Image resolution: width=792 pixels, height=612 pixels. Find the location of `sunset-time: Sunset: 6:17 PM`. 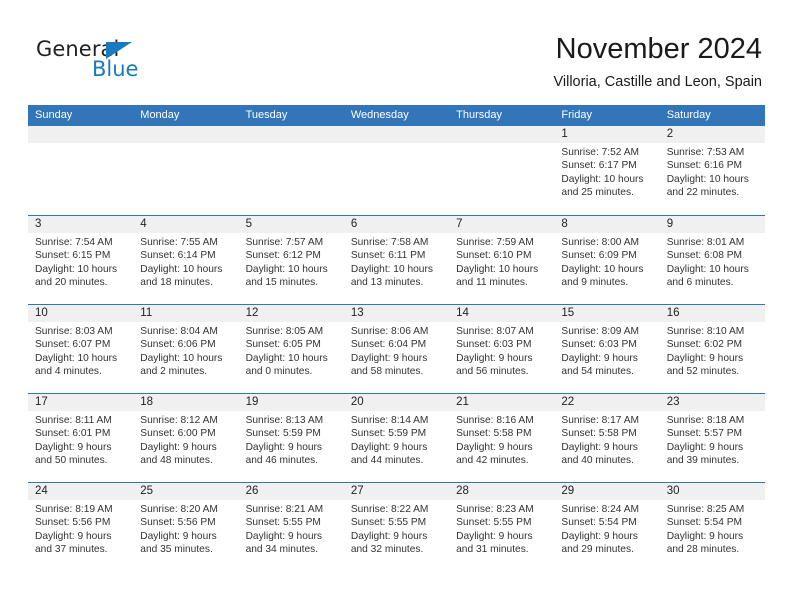

sunset-time: Sunset: 6:17 PM is located at coordinates (599, 166).